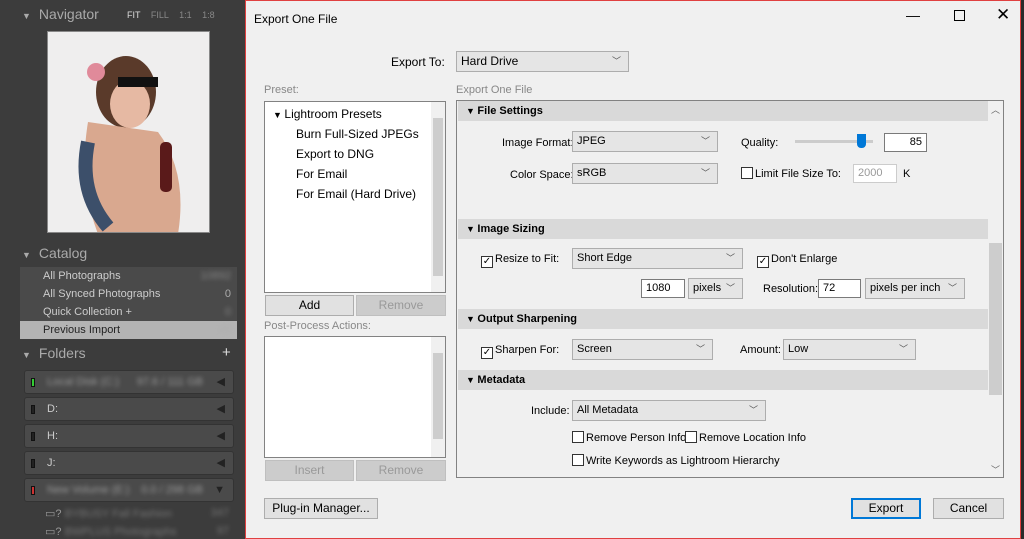 This screenshot has width=1024, height=539. I want to click on remove-location-info-checkbox: Remove Location Info, so click(745, 437).